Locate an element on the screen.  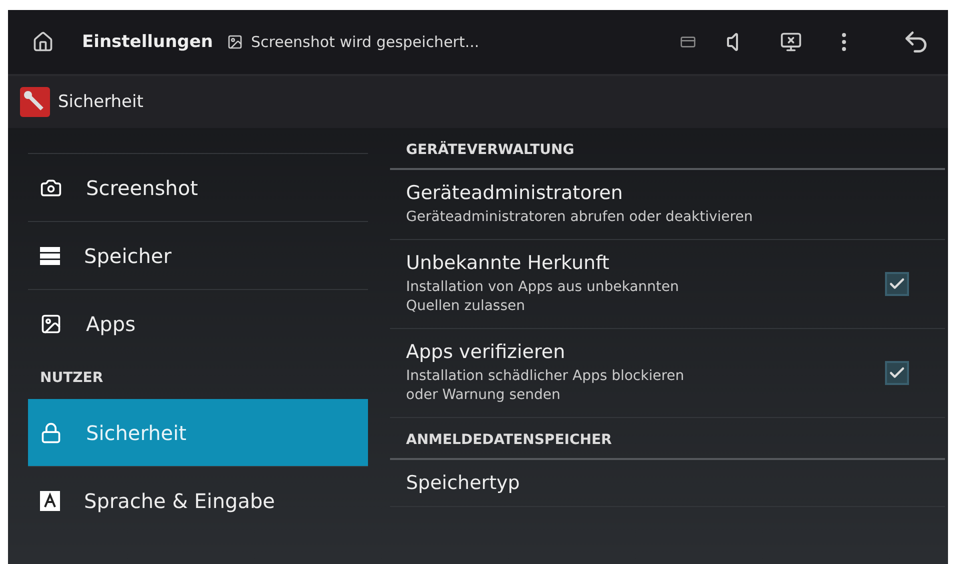
picture-icon is located at coordinates (51, 323).